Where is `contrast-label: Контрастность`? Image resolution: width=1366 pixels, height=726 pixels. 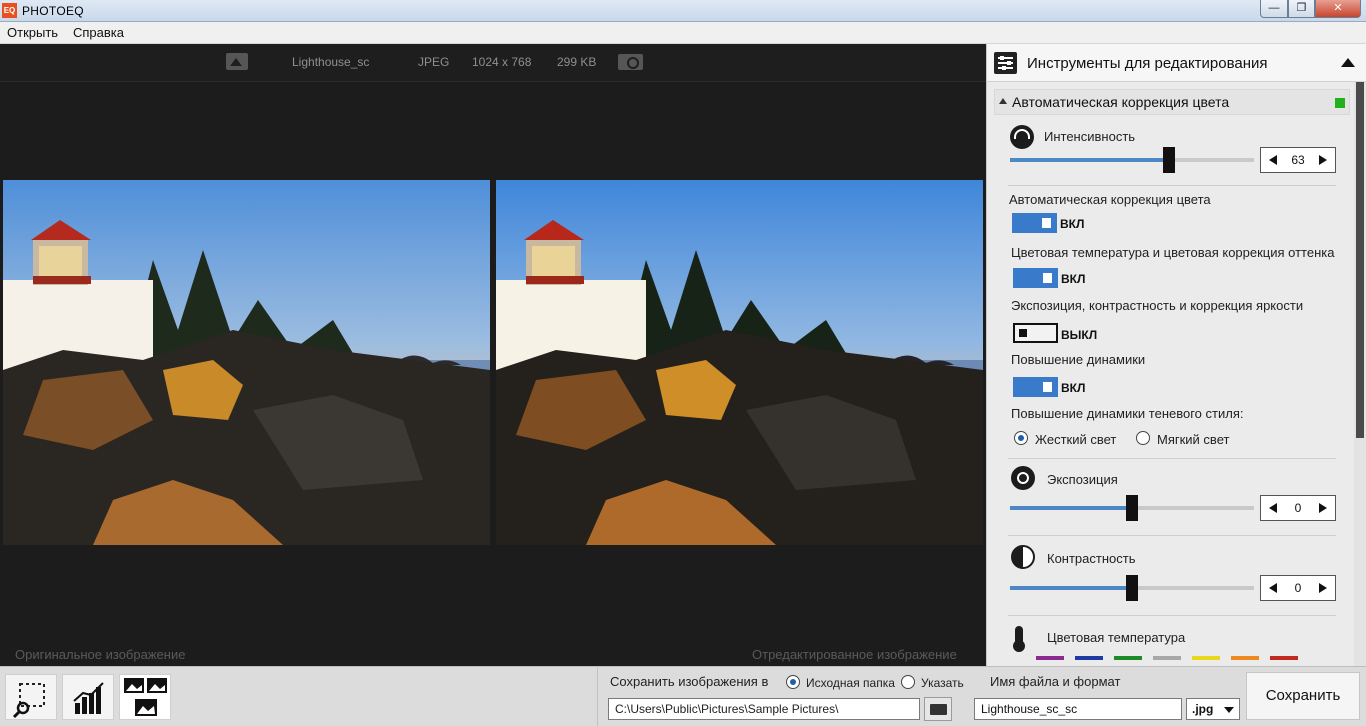
contrast-label: Контрастность is located at coordinates (1091, 558).